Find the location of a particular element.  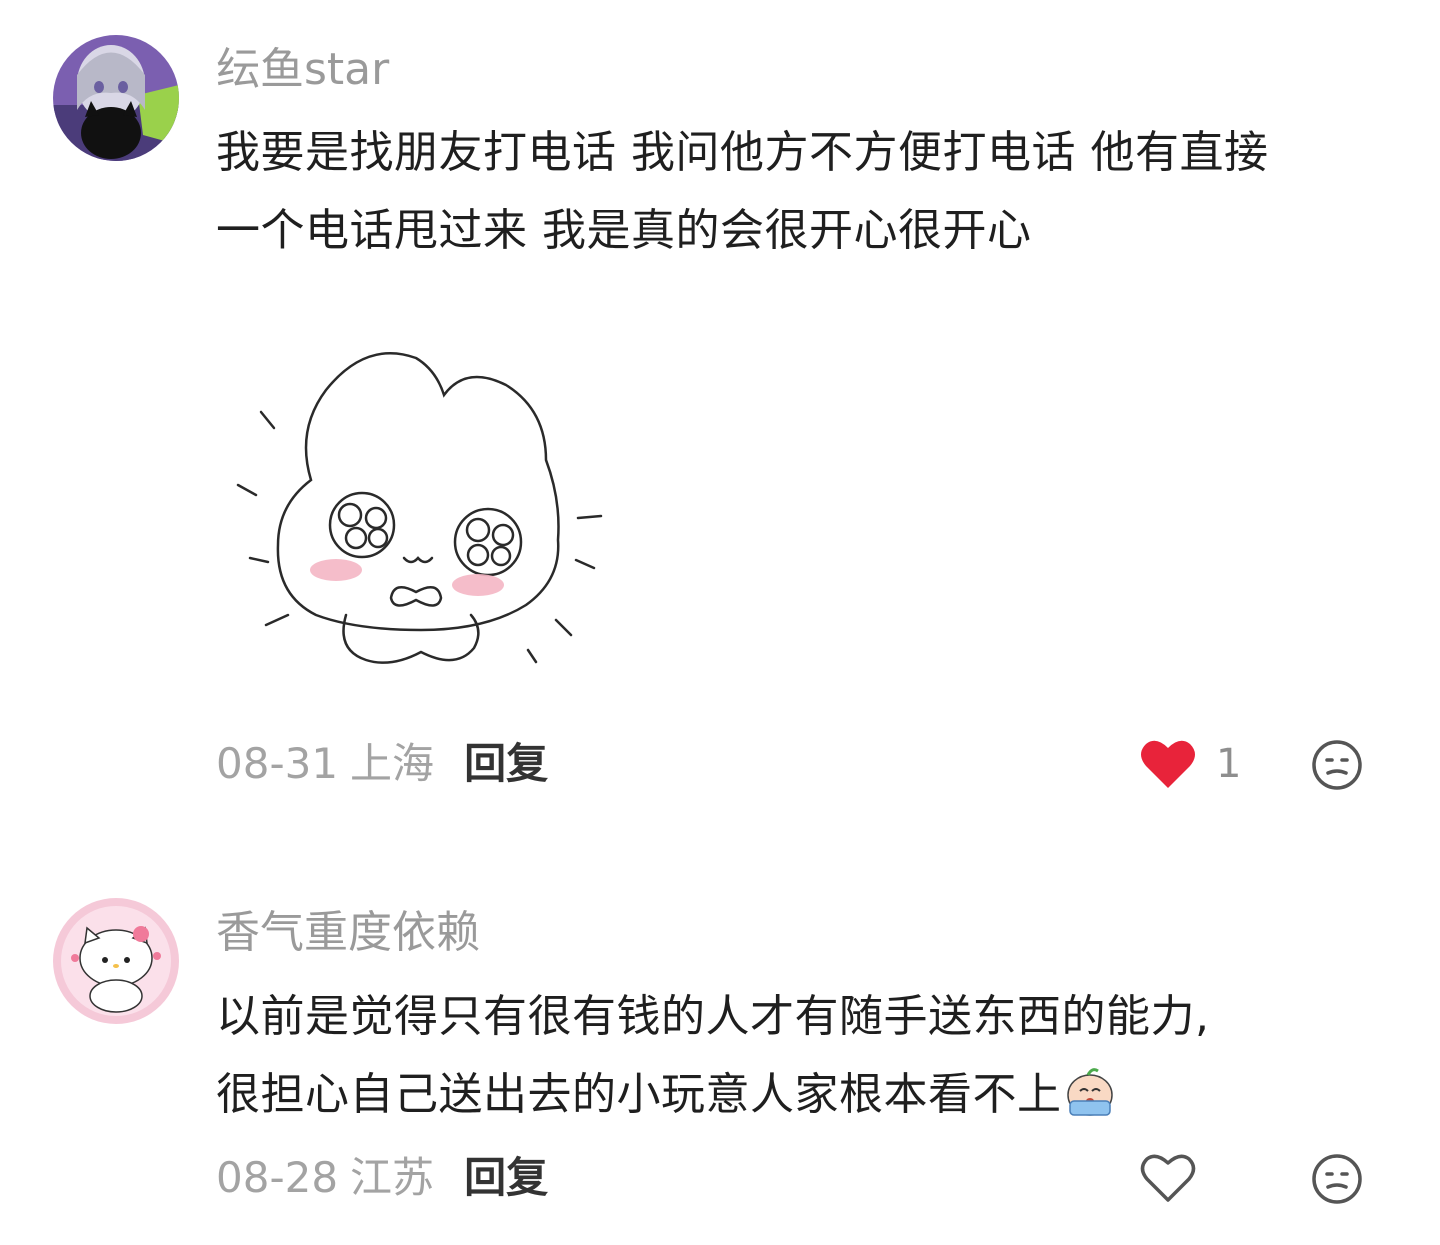

comment-meta: 08-31 上海 回复 is located at coordinates (382, 764).